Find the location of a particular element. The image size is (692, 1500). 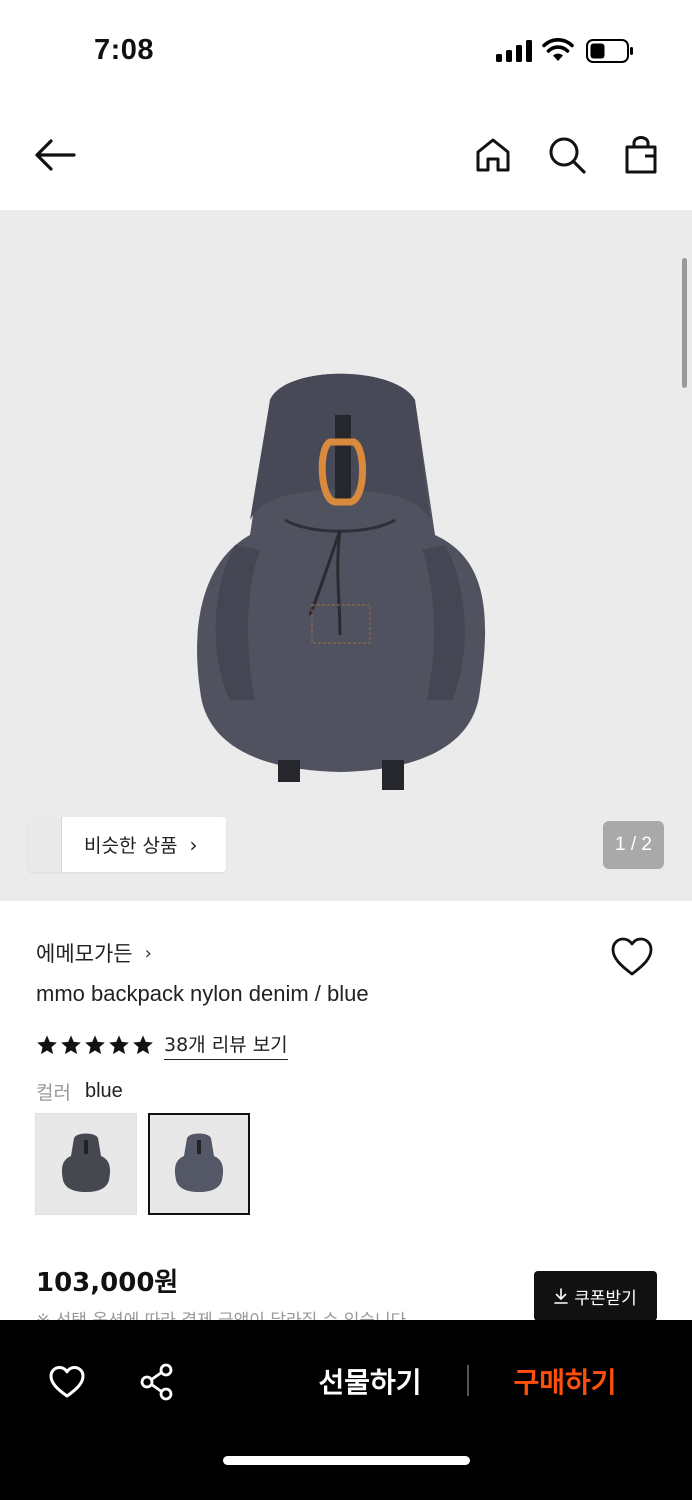

product-name: mmo backpack nylon denim / blue is located at coordinates (202, 993).